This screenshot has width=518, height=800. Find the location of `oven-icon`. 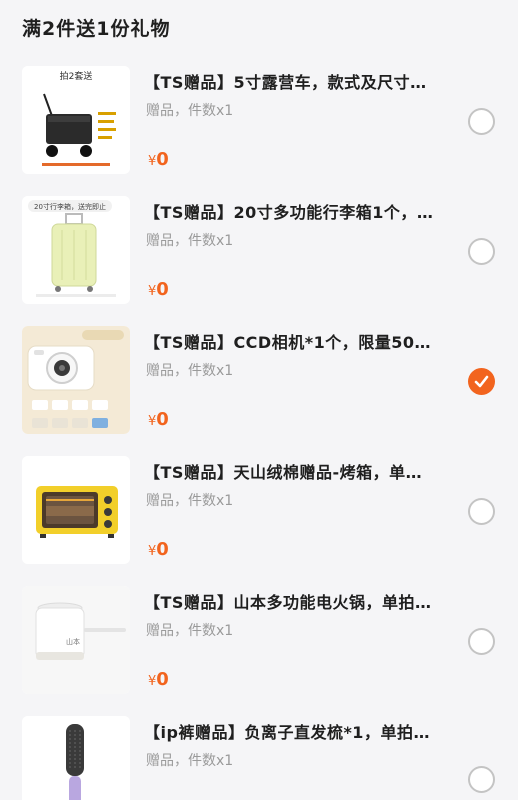

oven-icon is located at coordinates (76, 510).